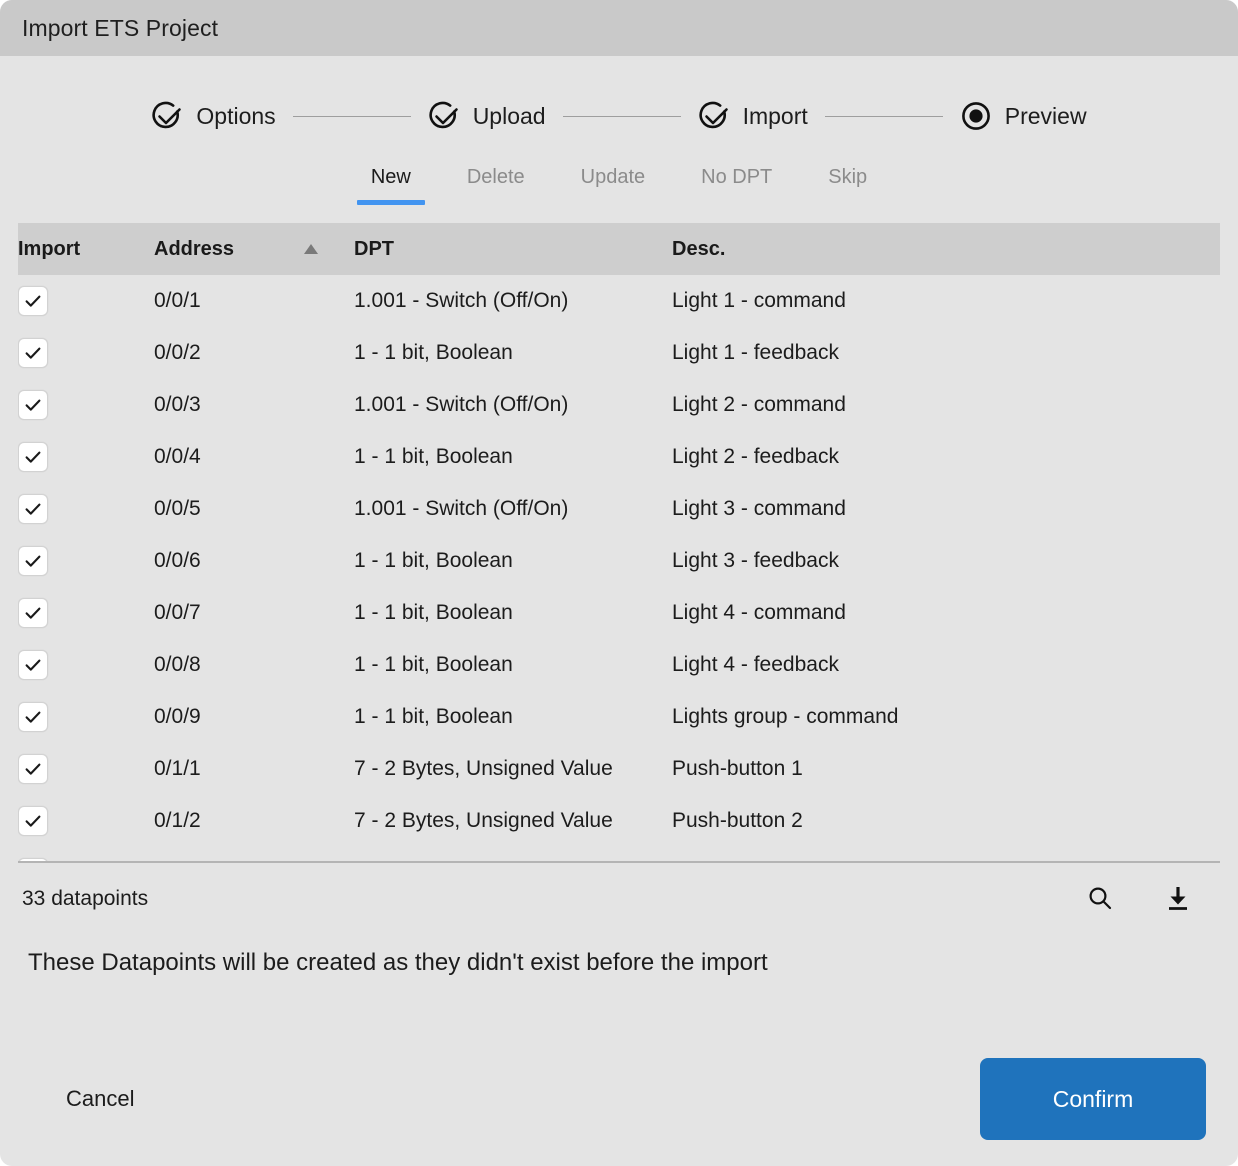  I want to click on table-row: 0/0/7 1 - 1 bit, Boolean Light 4 - command, so click(619, 613).